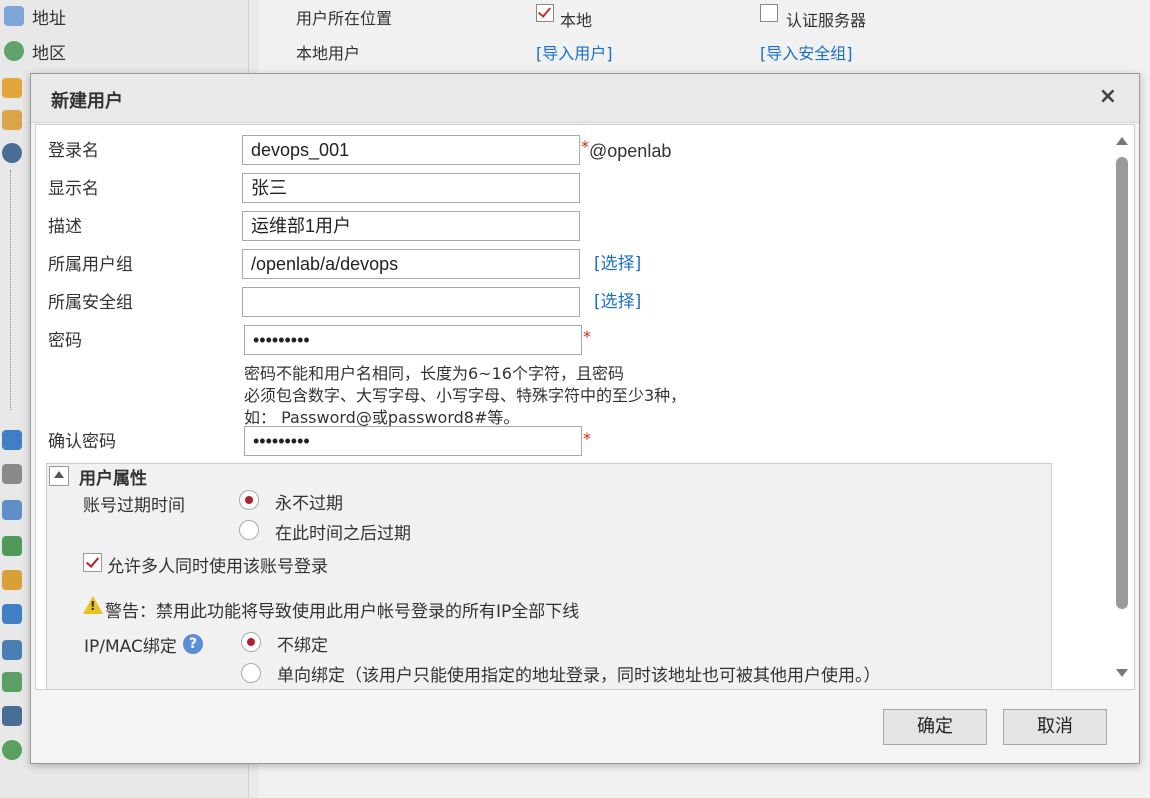 The width and height of the screenshot is (1150, 798). What do you see at coordinates (12, 440) in the screenshot?
I see `network-icon` at bounding box center [12, 440].